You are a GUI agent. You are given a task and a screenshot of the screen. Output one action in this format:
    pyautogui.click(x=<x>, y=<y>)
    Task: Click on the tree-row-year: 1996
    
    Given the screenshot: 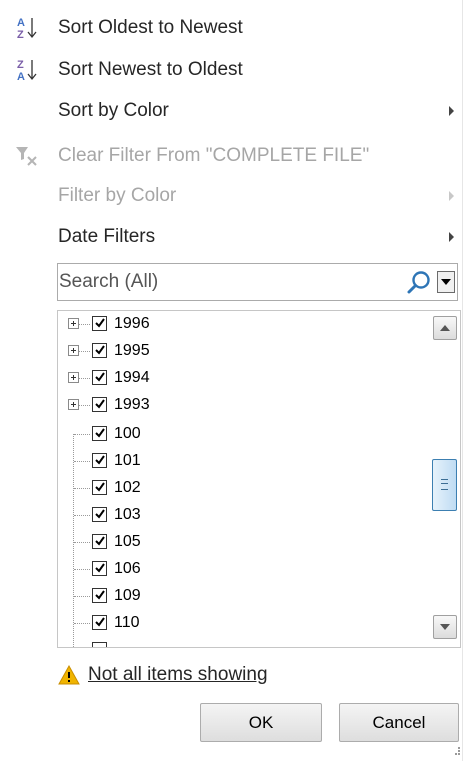 What is the action you would take?
    pyautogui.click(x=243, y=324)
    